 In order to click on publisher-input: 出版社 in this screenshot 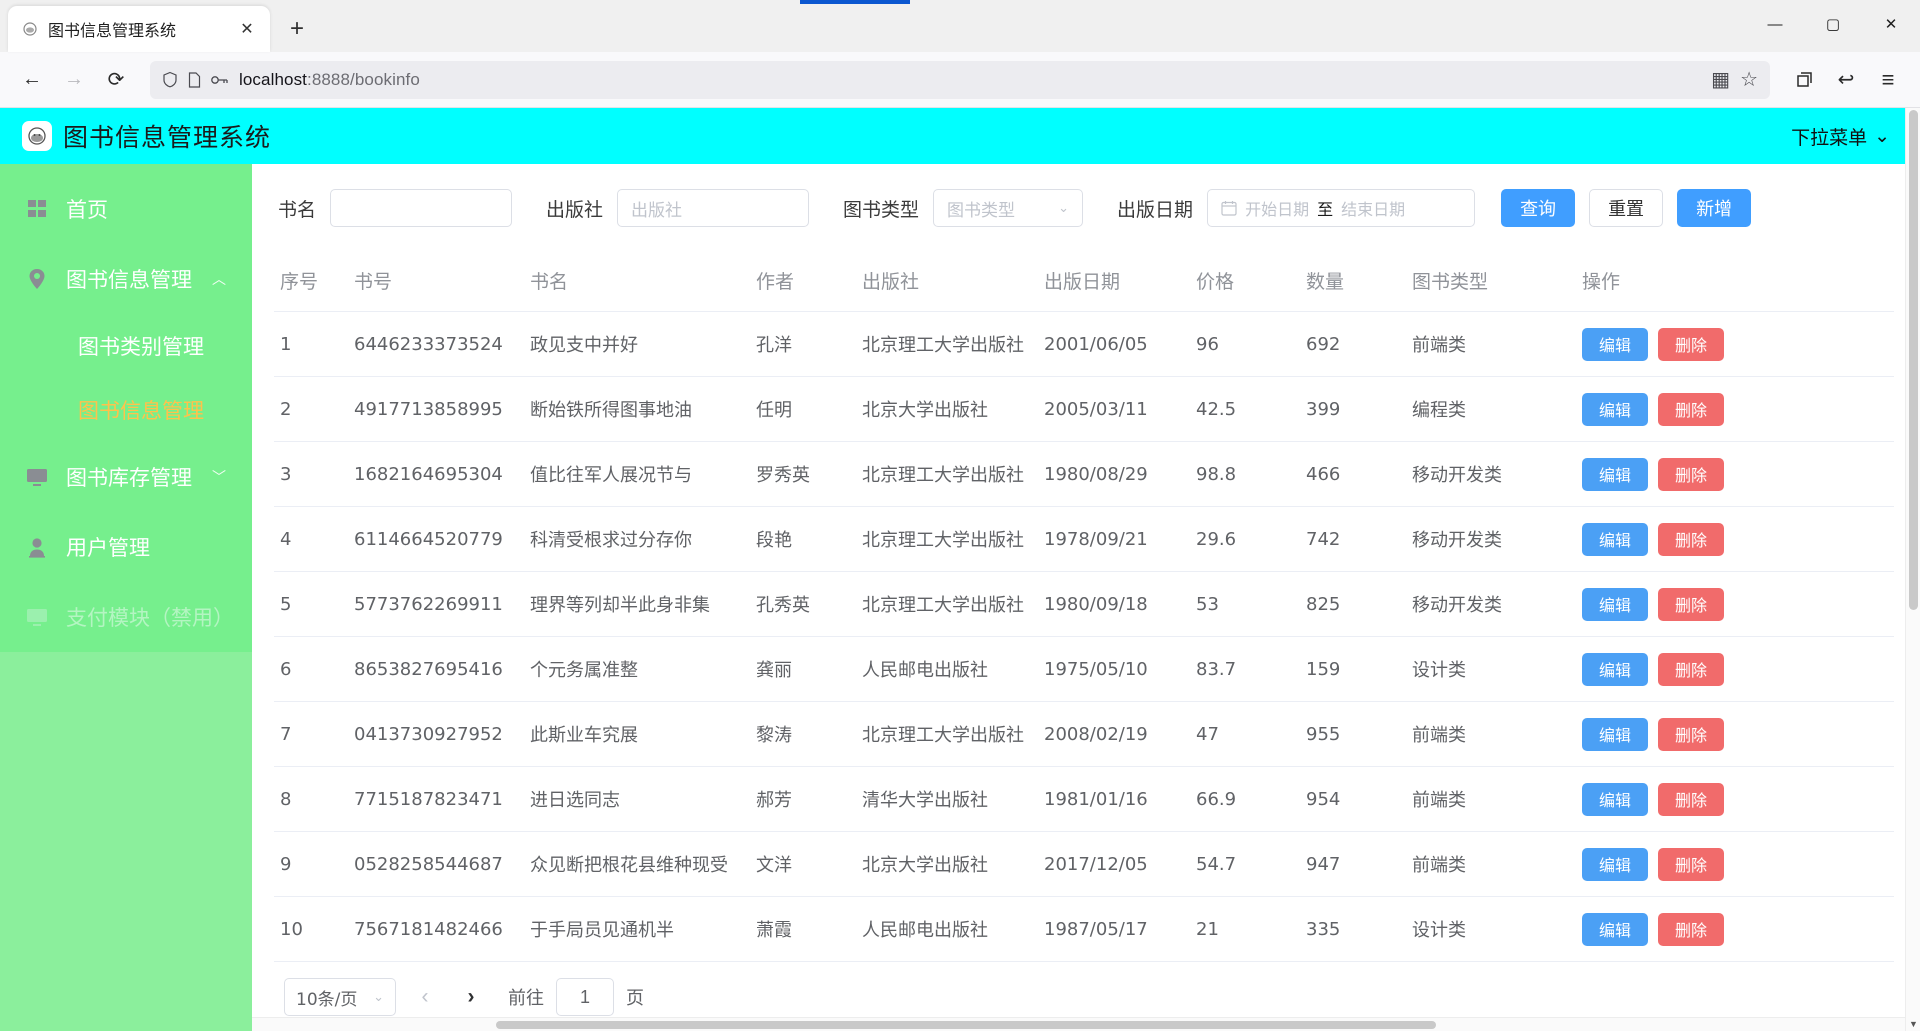, I will do `click(713, 208)`.